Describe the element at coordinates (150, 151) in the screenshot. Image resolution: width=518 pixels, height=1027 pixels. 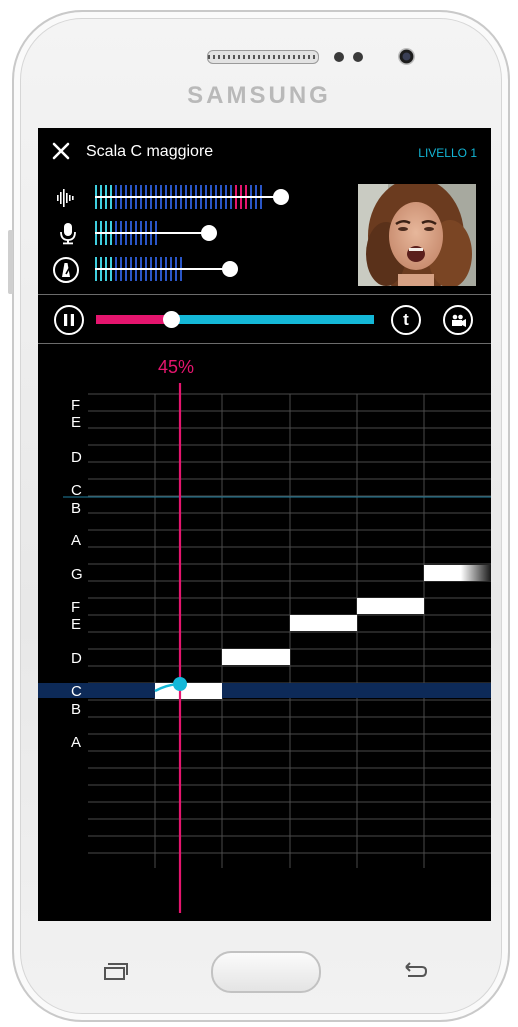
I see `exercise-title: Scala C maggiore` at that location.